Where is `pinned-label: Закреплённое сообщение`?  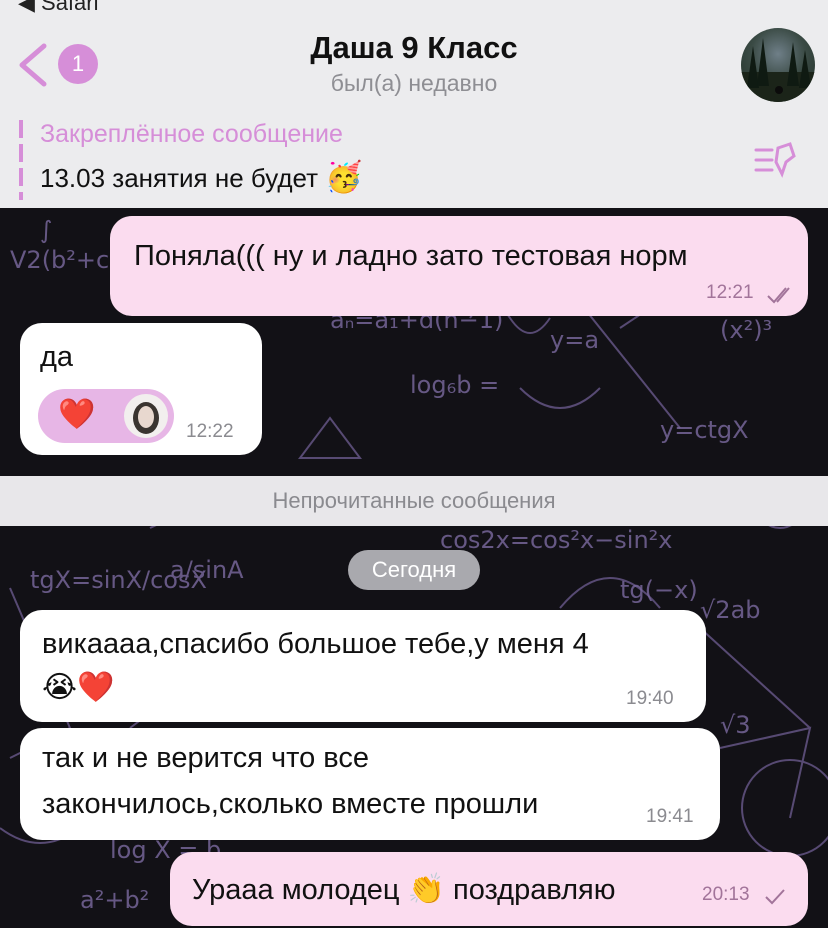
pinned-label: Закреплённое сообщение is located at coordinates (191, 134).